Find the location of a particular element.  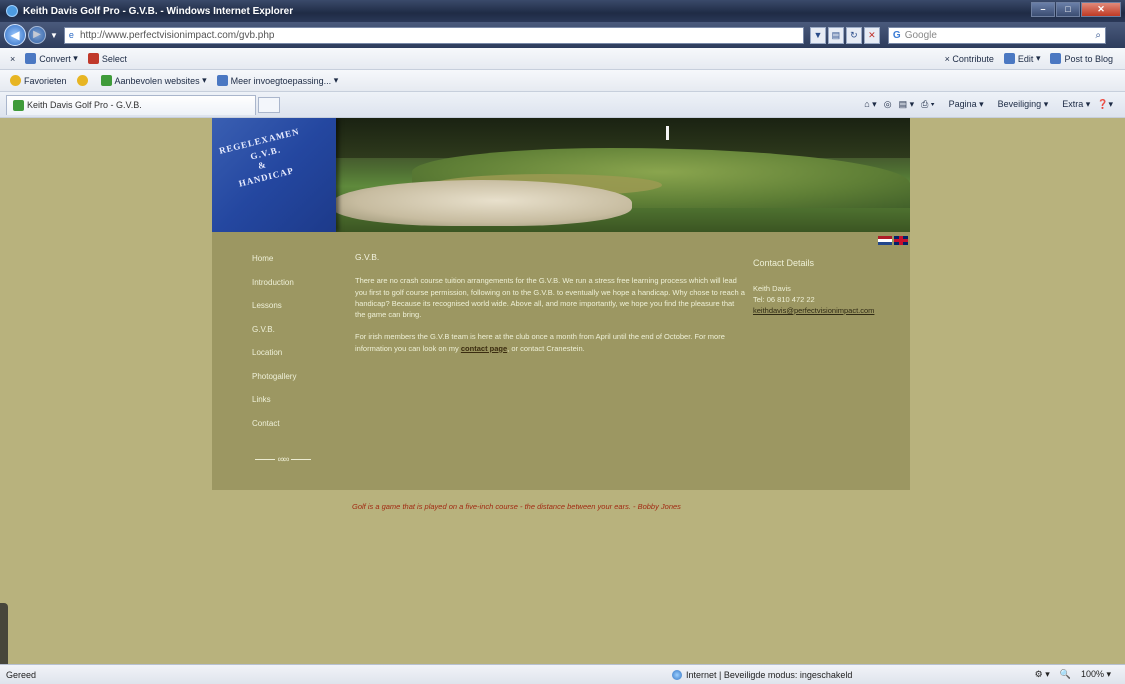

language-flags is located at coordinates (893, 240).